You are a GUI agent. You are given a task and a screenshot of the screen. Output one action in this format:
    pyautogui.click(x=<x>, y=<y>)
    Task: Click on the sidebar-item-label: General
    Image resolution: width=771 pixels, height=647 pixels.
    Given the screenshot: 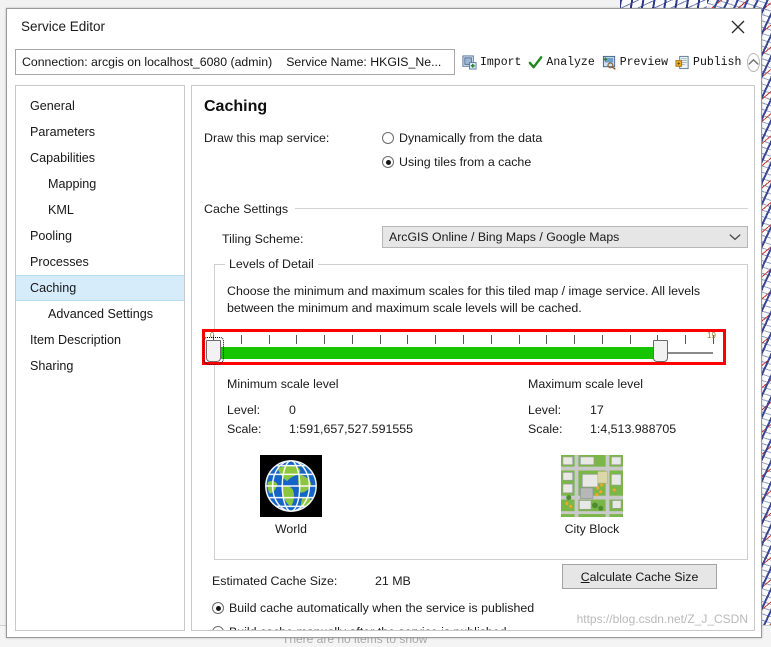 What is the action you would take?
    pyautogui.click(x=52, y=106)
    